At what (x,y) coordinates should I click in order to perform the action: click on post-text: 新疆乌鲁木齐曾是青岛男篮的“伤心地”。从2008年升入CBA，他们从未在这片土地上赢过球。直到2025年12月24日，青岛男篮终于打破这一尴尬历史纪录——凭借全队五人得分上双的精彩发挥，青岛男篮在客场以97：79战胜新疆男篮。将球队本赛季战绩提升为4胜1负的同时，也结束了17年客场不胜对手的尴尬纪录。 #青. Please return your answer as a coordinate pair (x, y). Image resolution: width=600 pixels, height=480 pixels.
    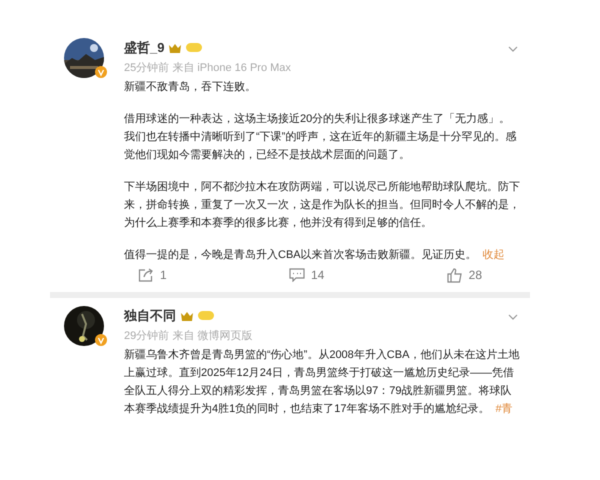
    Looking at the image, I should click on (322, 382).